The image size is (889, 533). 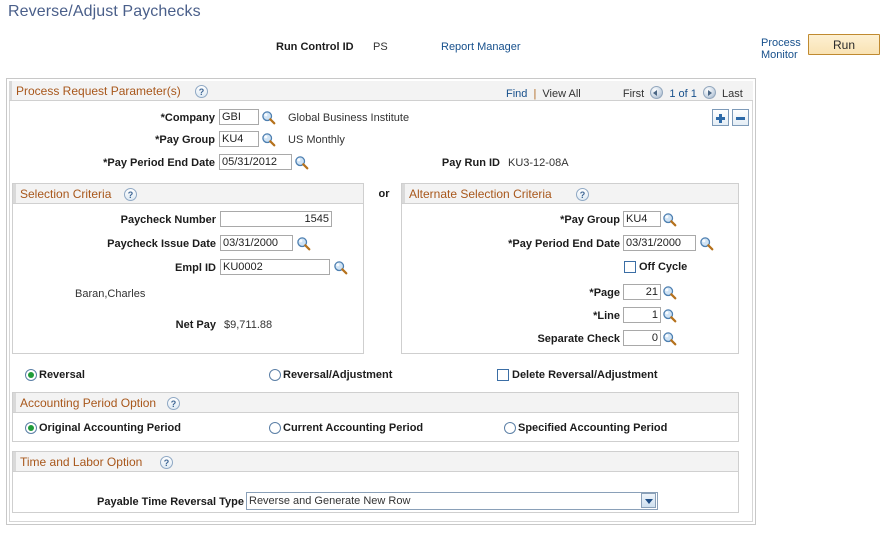 I want to click on original-accounting-period-label: Original Accounting Period, so click(x=110, y=428).